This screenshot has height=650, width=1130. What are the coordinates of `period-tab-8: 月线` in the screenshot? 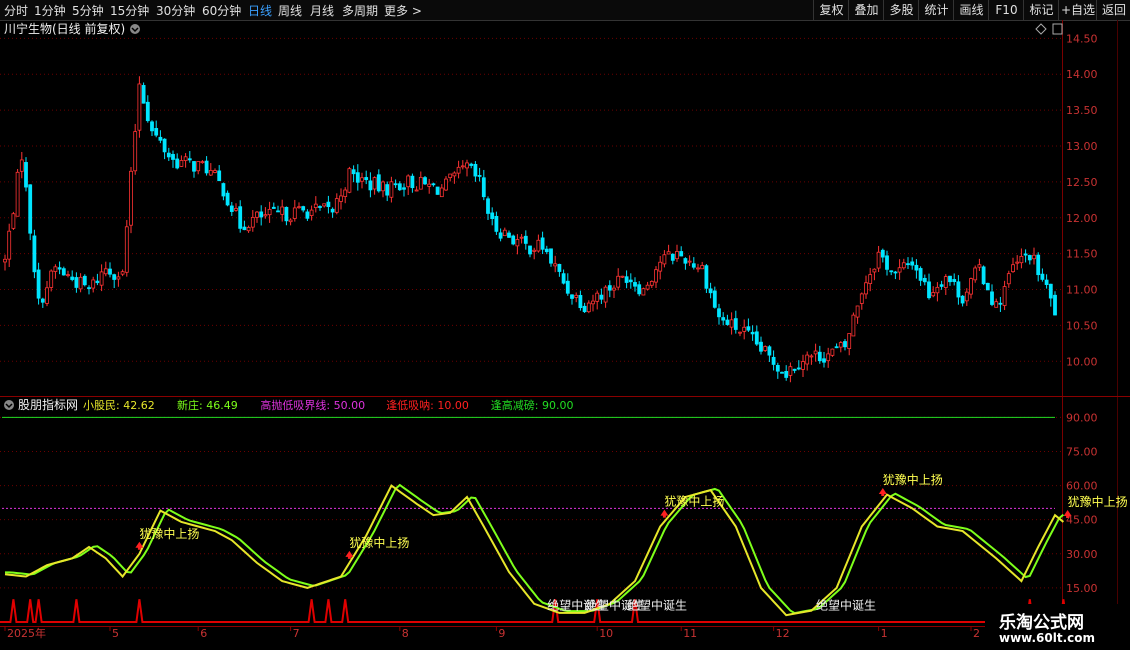 It's located at (322, 10).